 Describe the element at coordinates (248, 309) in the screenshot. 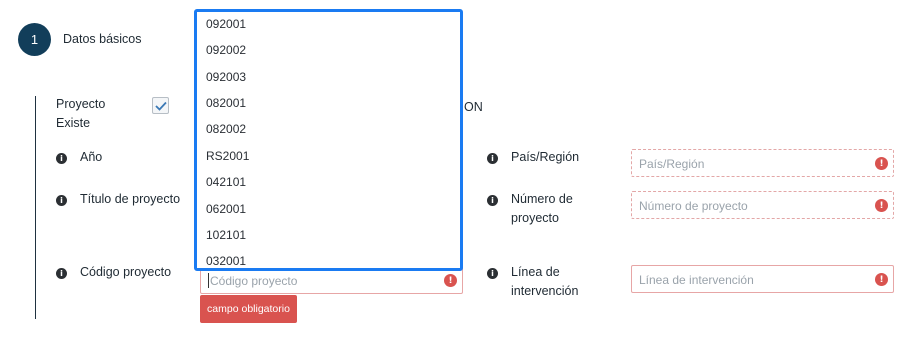

I see `required-field-error: campo obligatorio` at that location.